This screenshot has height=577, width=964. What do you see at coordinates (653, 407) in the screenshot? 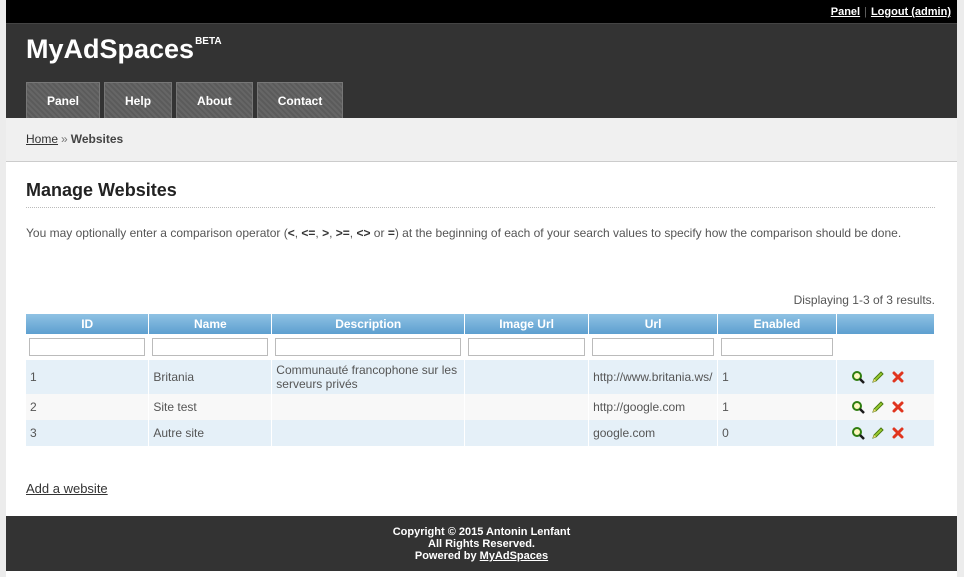
I see `cell-url: http://google.com` at bounding box center [653, 407].